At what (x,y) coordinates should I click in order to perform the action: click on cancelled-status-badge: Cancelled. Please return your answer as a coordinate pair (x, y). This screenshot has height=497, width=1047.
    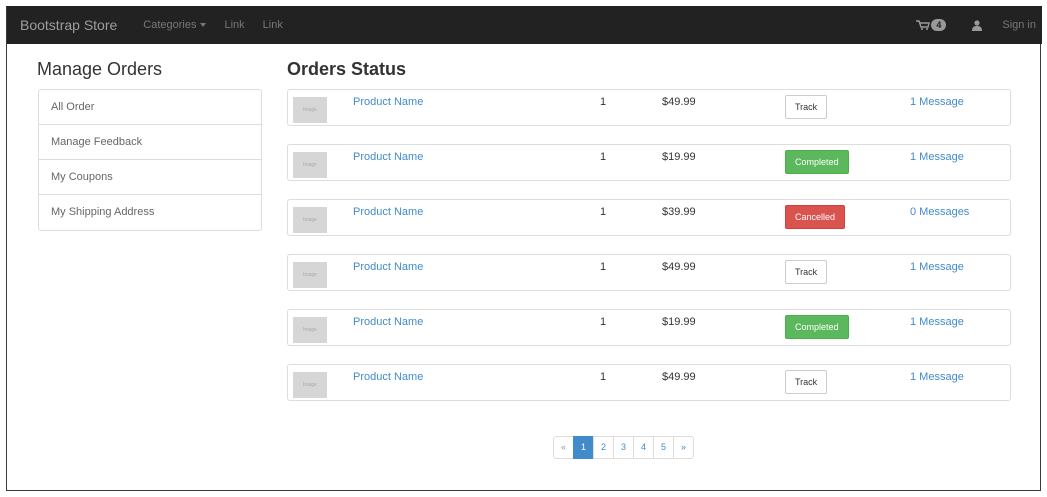
    Looking at the image, I should click on (815, 217).